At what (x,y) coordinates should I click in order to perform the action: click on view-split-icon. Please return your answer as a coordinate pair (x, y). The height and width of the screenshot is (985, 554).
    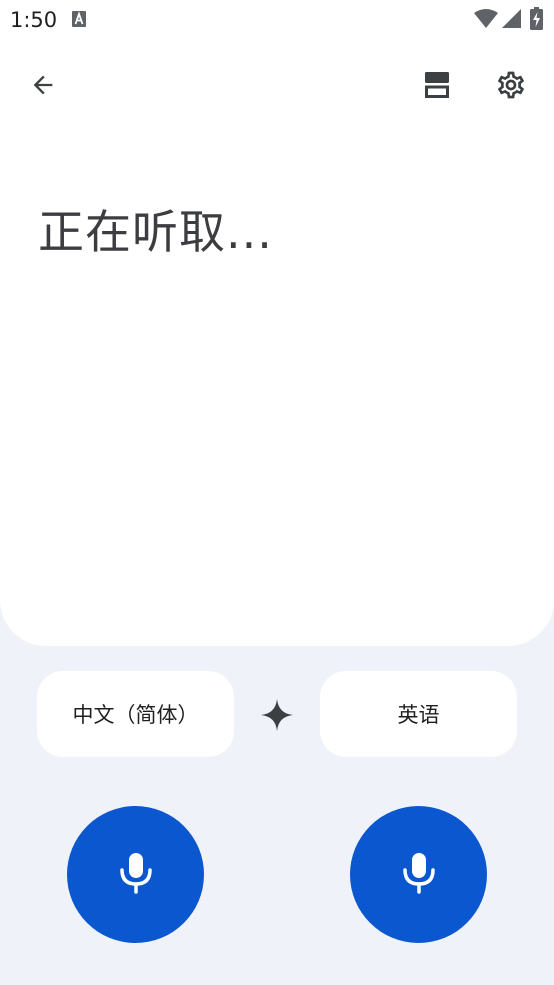
    Looking at the image, I should click on (437, 87).